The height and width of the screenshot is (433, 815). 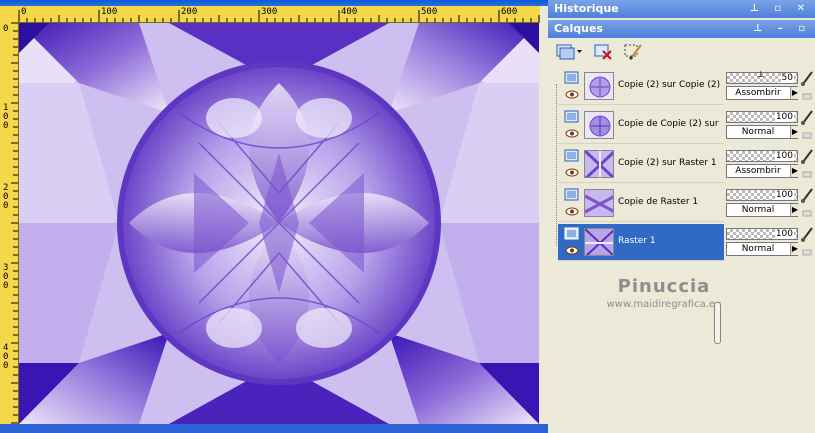 I want to click on layer-properties-row: ⊥ 50 Assombrir ▶, so click(x=770, y=87).